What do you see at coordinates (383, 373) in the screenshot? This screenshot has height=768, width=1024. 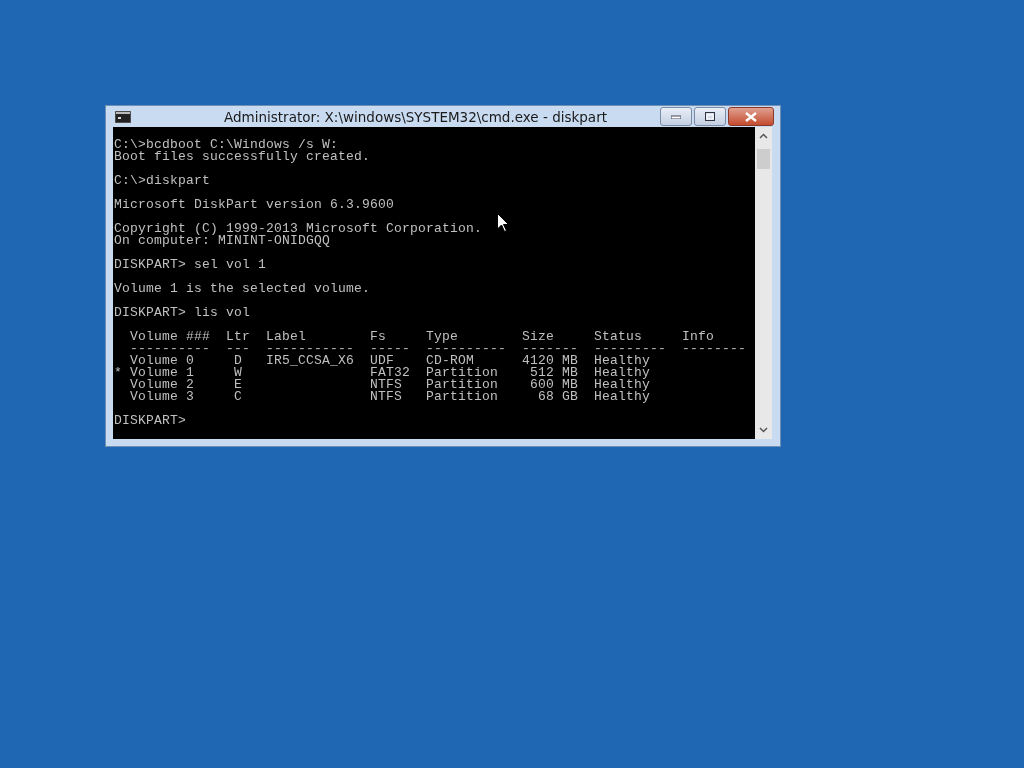 I see `console-line: * Volume 1 W FAT32 Partition 512 MB Healthy` at bounding box center [383, 373].